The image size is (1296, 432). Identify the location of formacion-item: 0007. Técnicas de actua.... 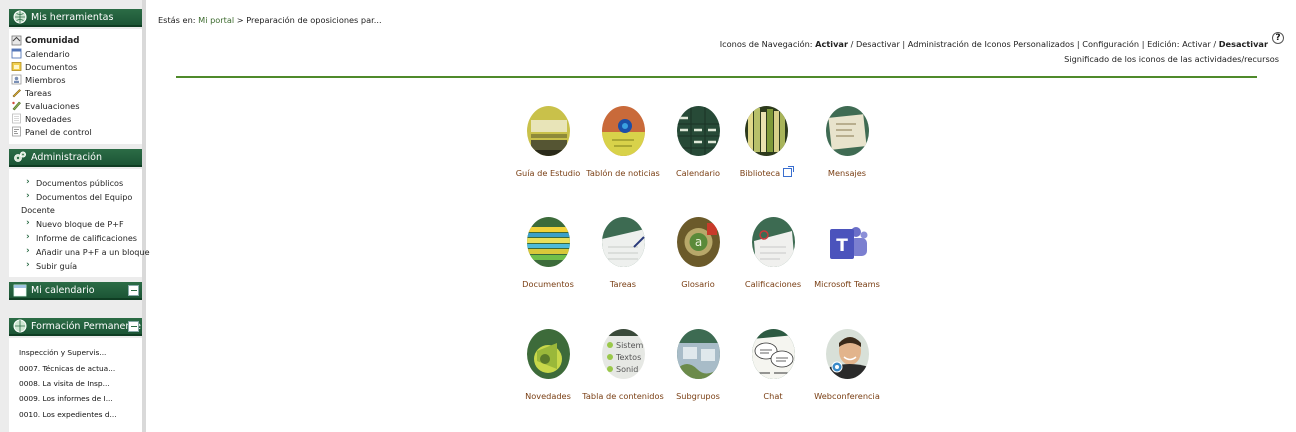
(67, 368).